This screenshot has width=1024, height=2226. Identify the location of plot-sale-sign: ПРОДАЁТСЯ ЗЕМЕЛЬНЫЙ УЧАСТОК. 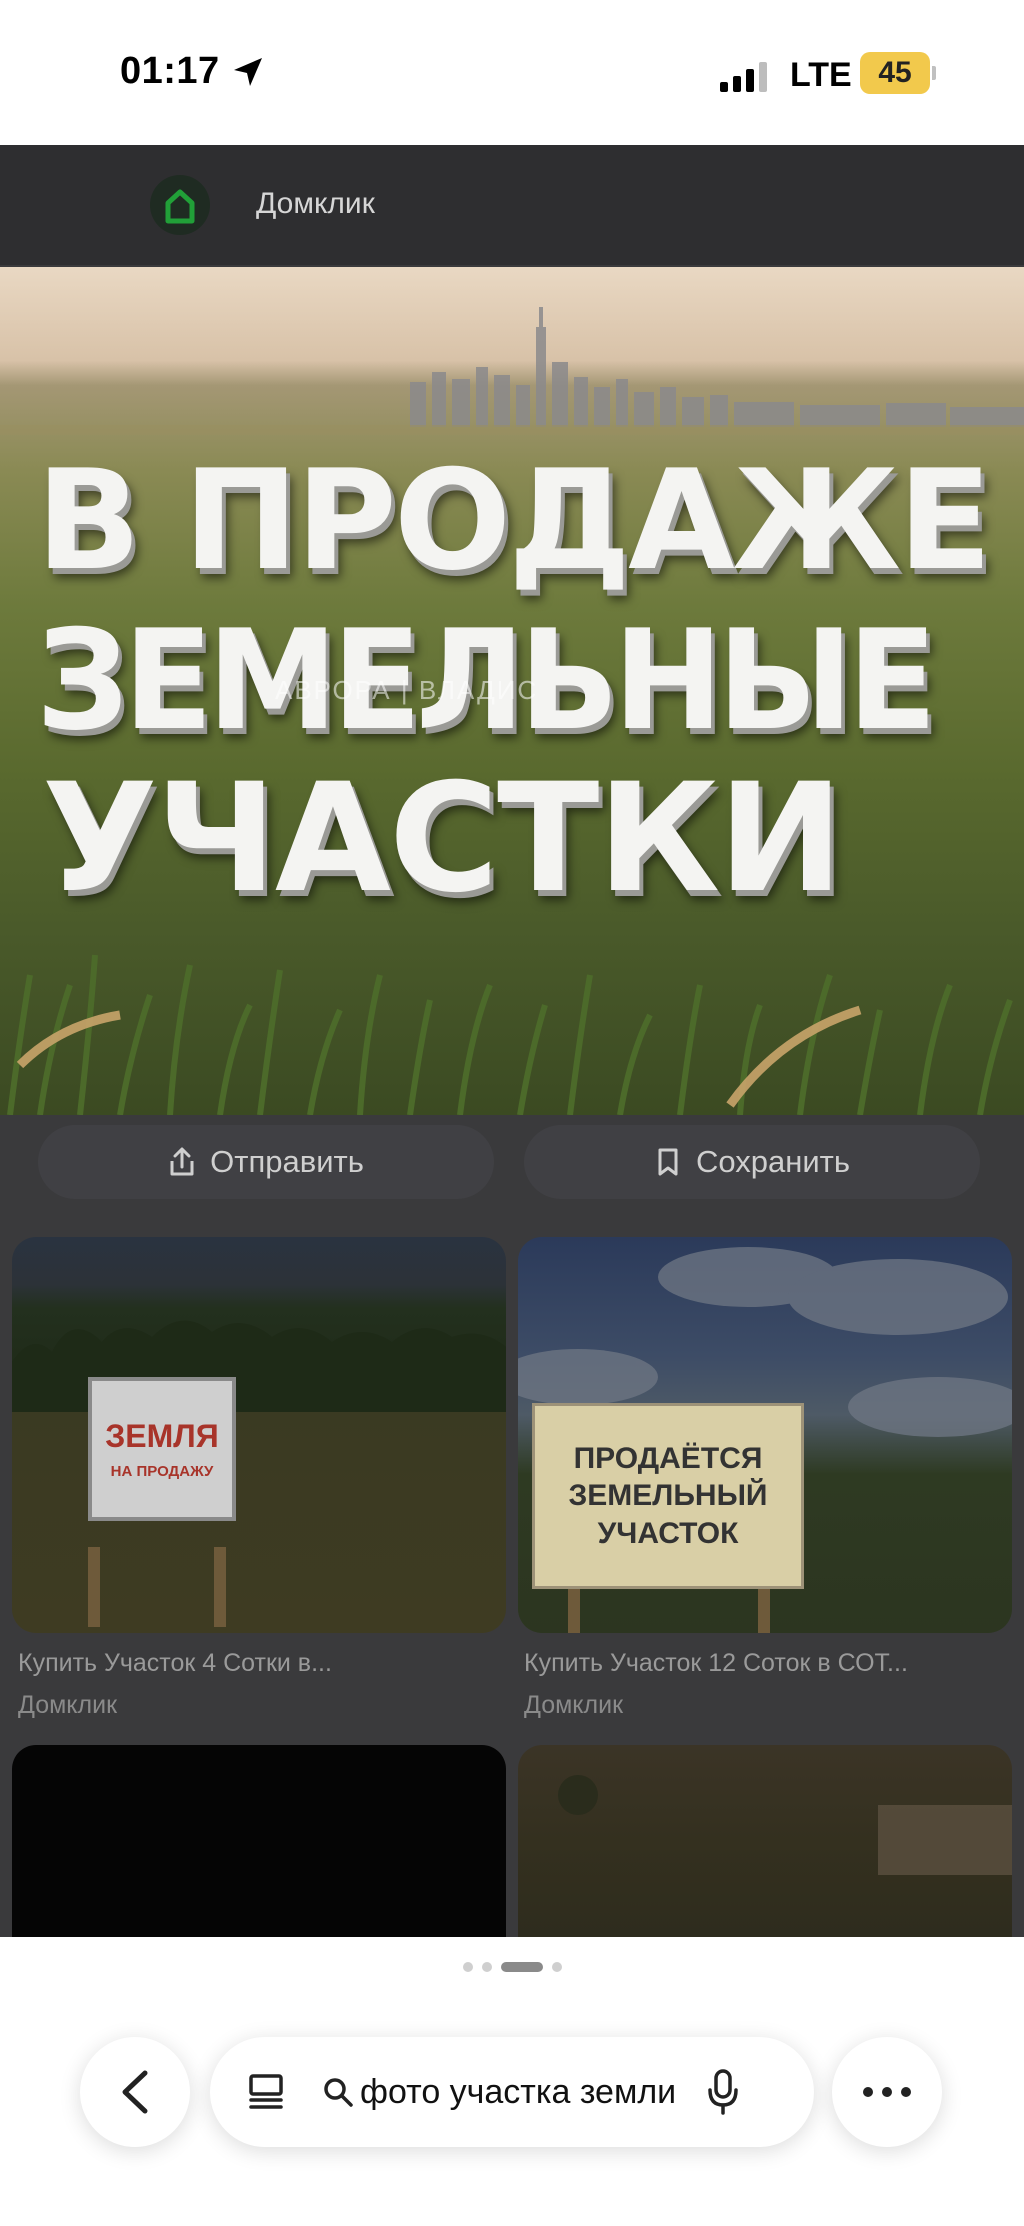
(668, 1496).